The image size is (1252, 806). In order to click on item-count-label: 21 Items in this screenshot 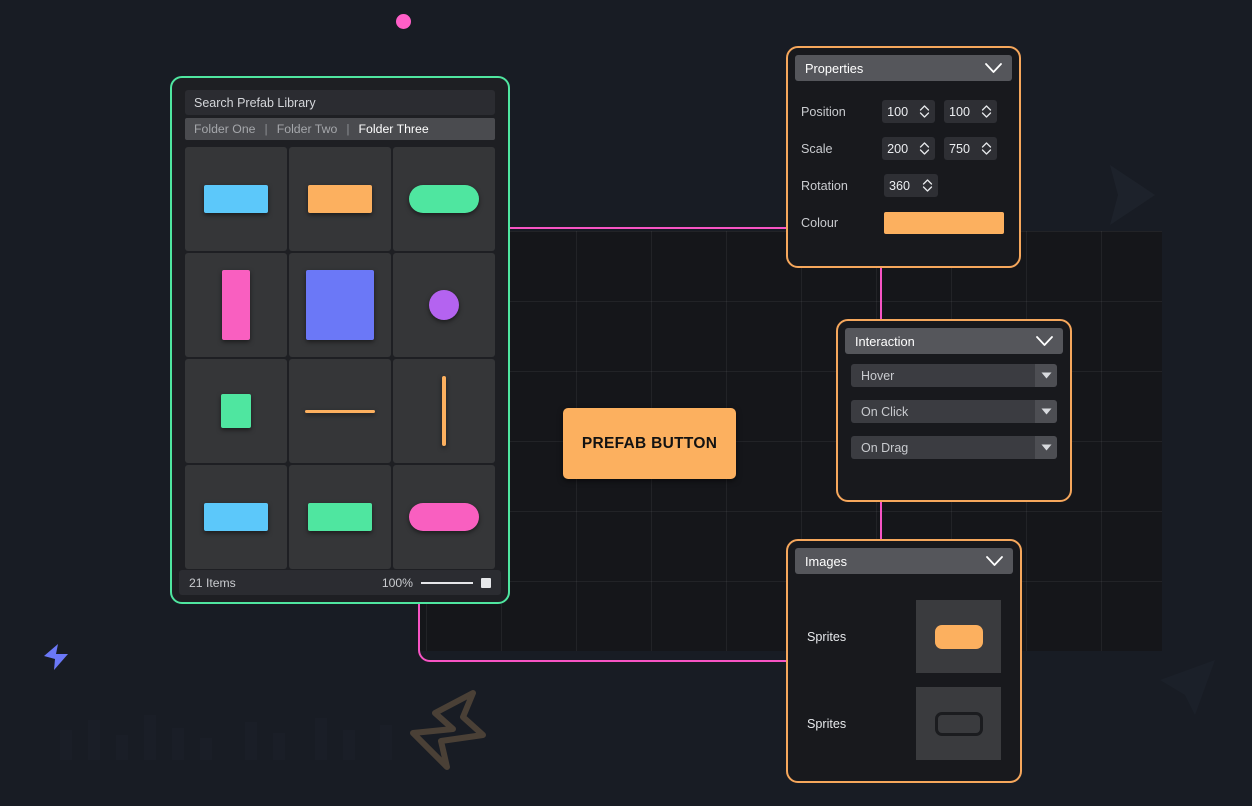, I will do `click(212, 582)`.